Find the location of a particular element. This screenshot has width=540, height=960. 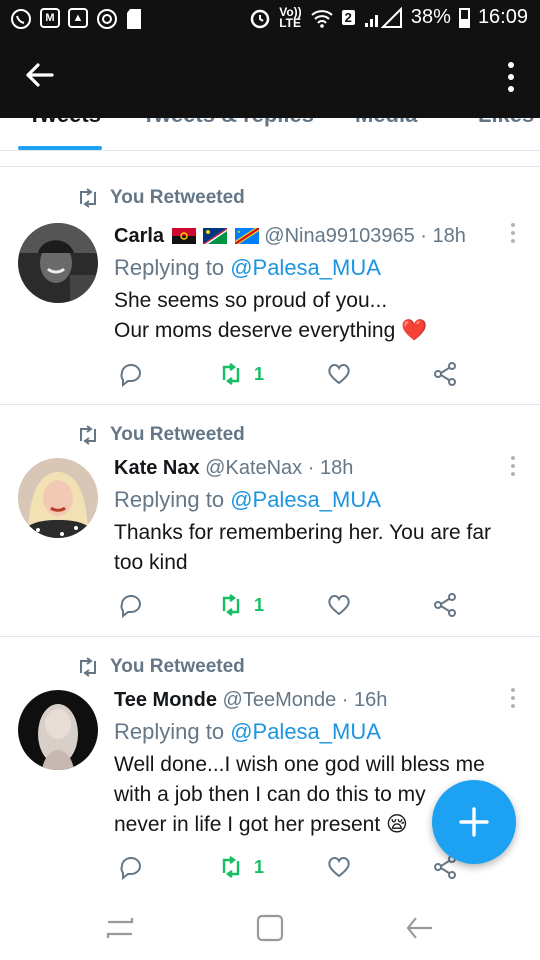

display-name: Tee Monde is located at coordinates (165, 700).